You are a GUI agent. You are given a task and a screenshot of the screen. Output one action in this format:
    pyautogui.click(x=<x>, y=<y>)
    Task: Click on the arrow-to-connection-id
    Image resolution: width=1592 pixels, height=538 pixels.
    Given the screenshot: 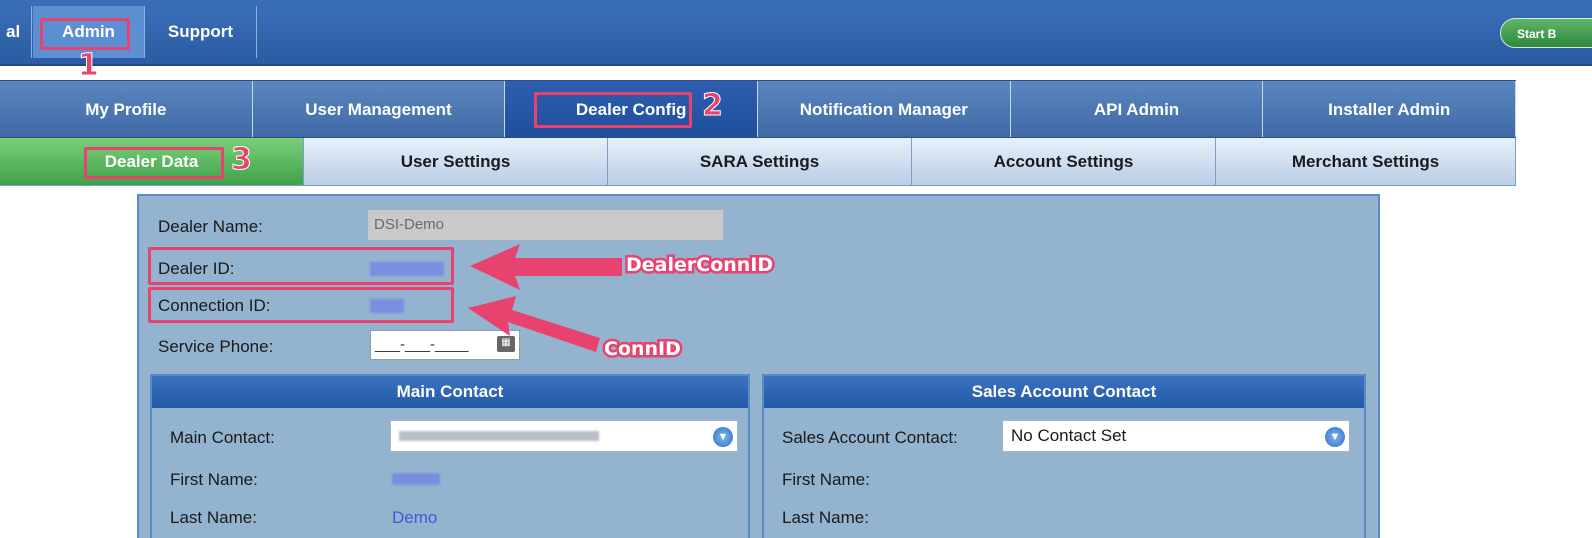 What is the action you would take?
    pyautogui.click(x=534, y=324)
    